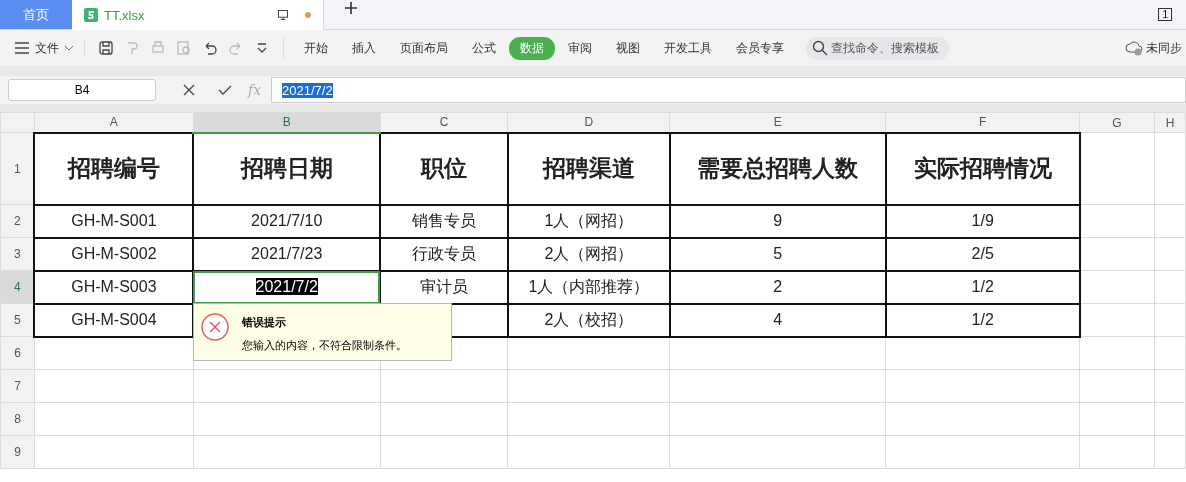 Image resolution: width=1186 pixels, height=482 pixels. I want to click on window-count: 1, so click(1165, 14).